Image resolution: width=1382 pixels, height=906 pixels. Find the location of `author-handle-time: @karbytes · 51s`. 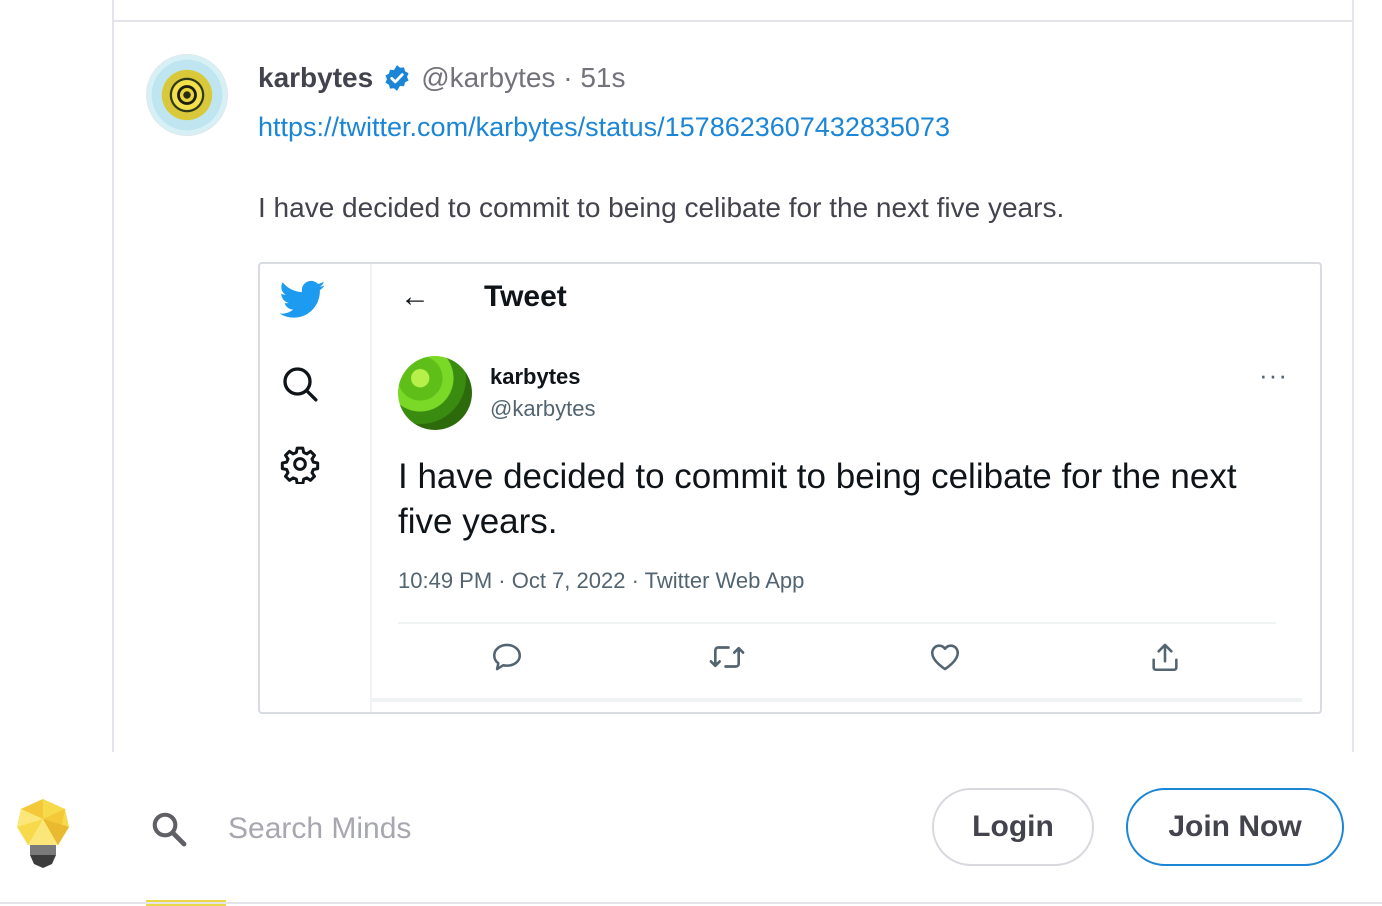

author-handle-time: @karbytes · 51s is located at coordinates (523, 78).